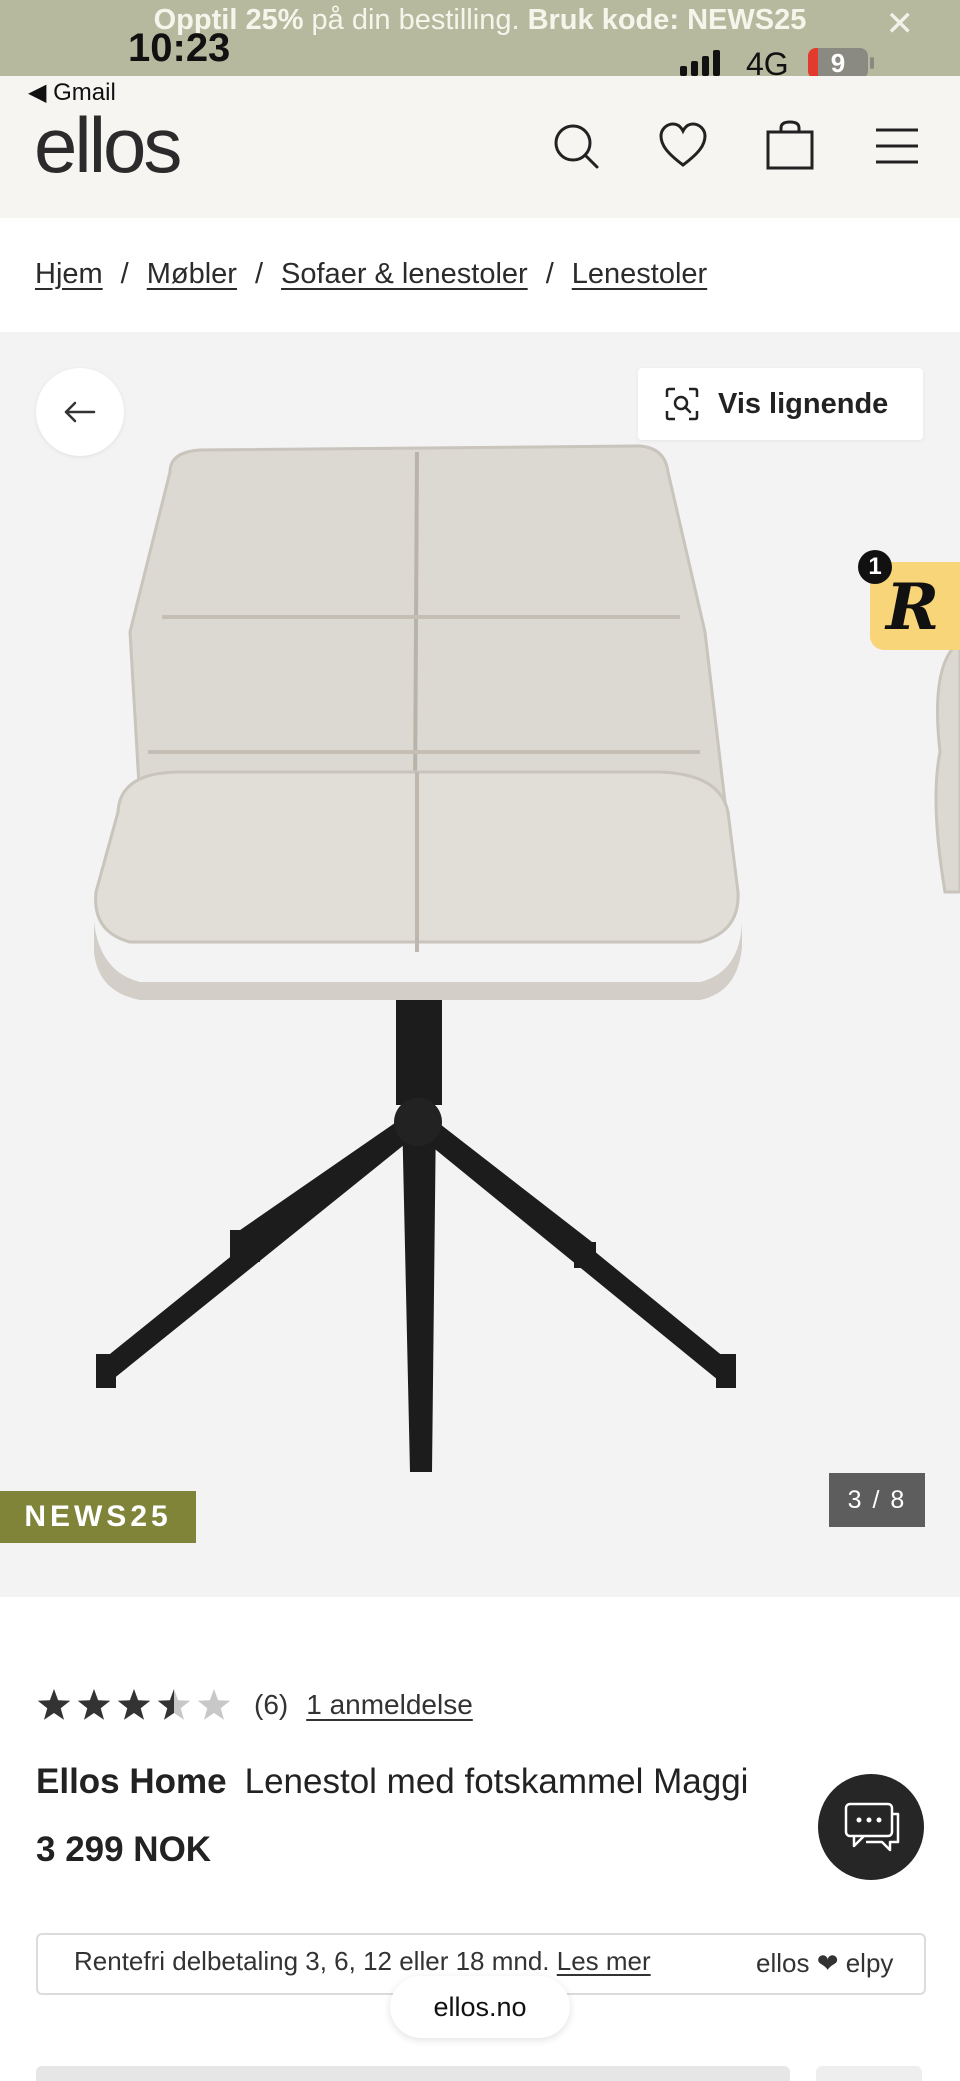 The height and width of the screenshot is (2081, 960). Describe the element at coordinates (496, 1781) in the screenshot. I see `product-name: Lenestol med fotskammel Maggi` at that location.